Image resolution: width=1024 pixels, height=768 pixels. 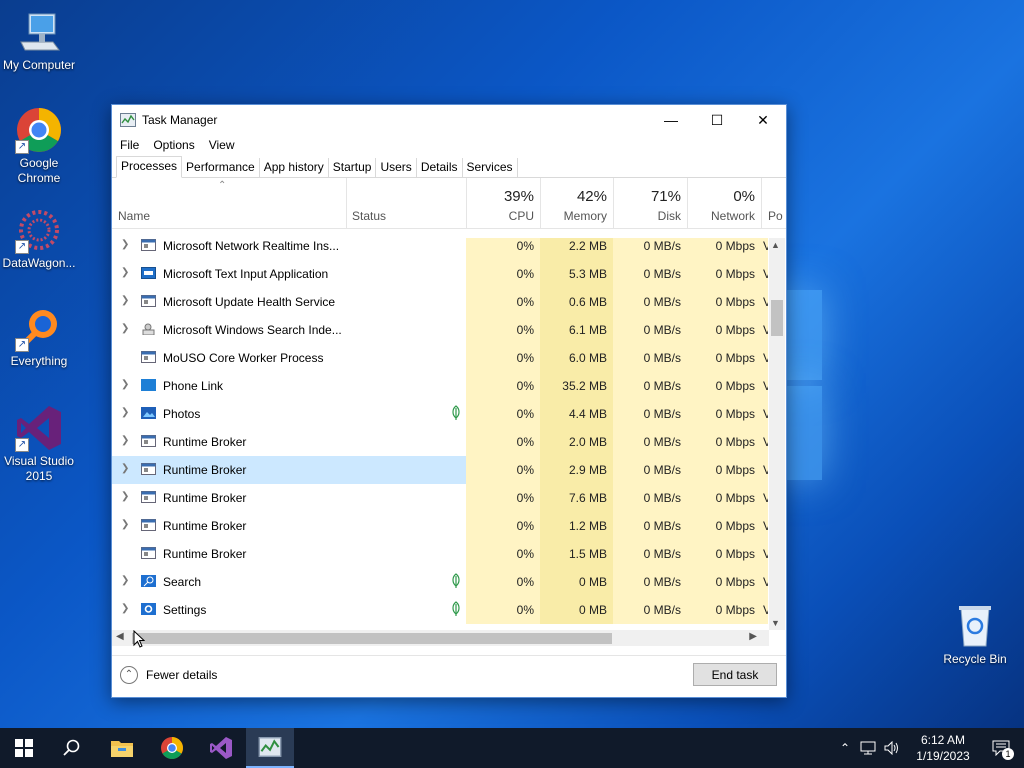 I want to click on start-button, so click(x=24, y=748).